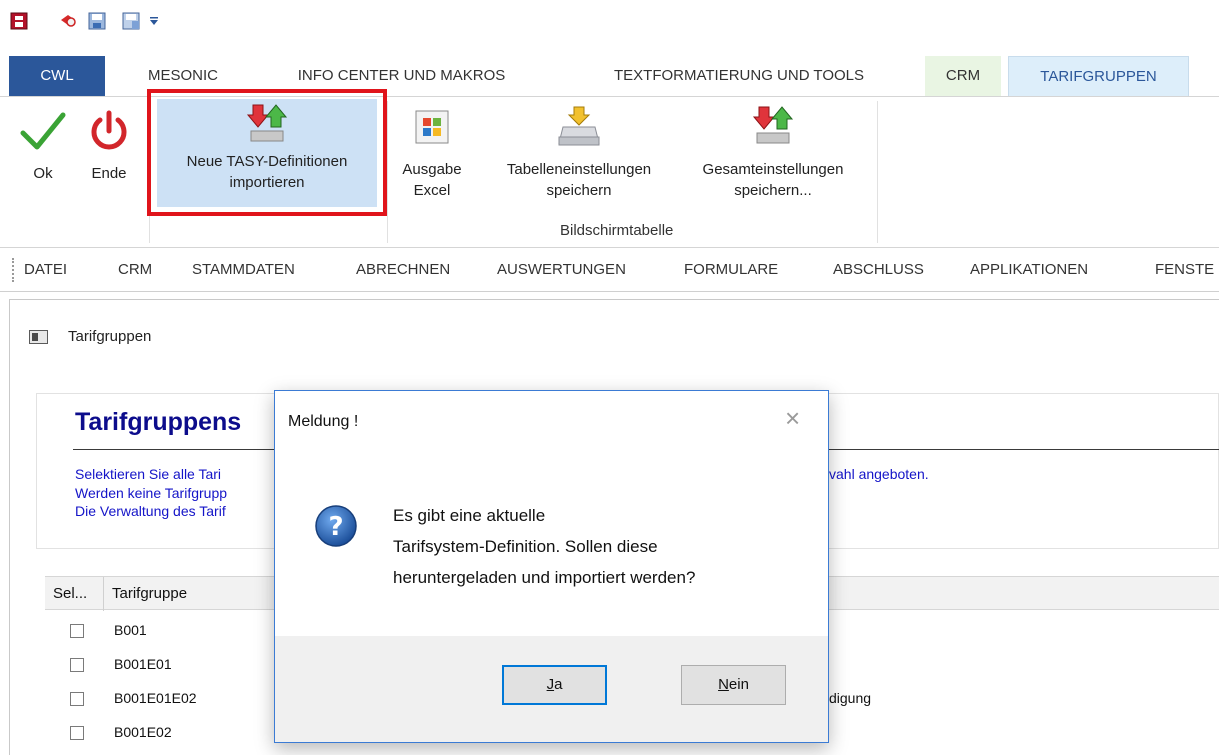 This screenshot has width=1219, height=755. What do you see at coordinates (38, 337) in the screenshot?
I see `window-icon` at bounding box center [38, 337].